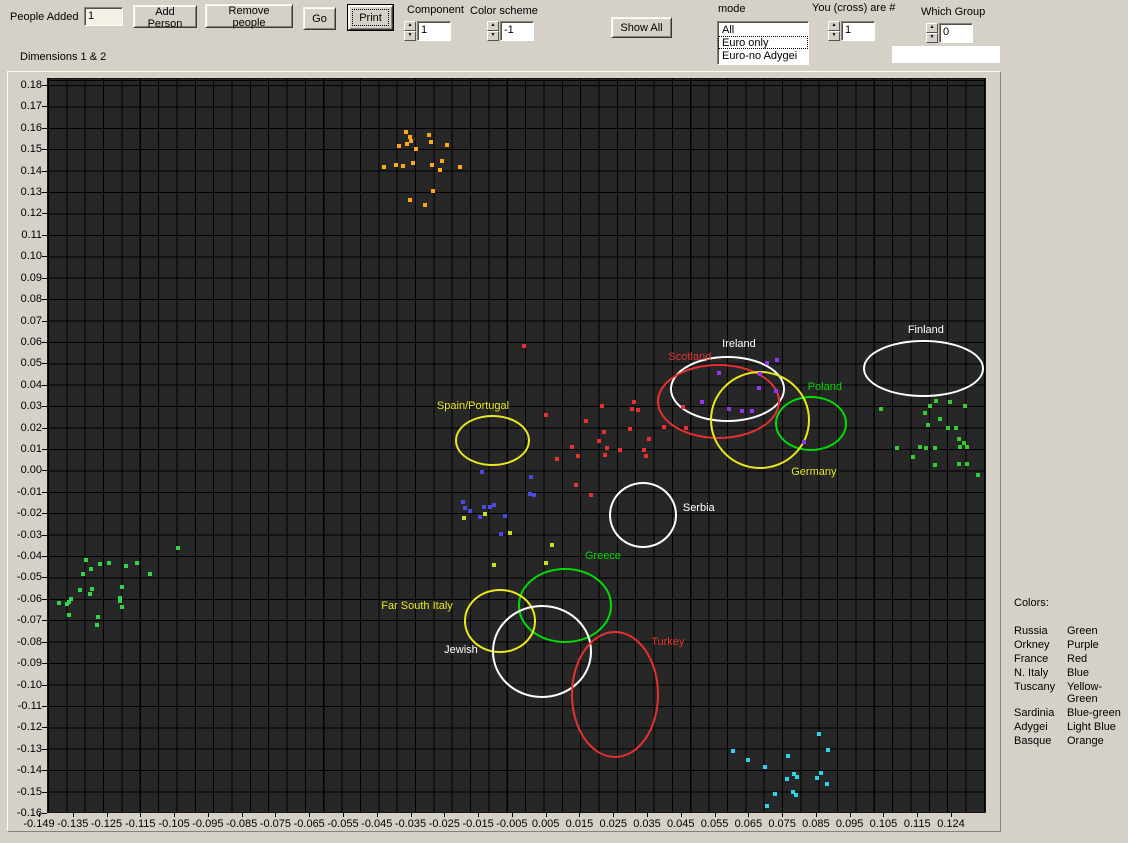  What do you see at coordinates (493, 26) in the screenshot?
I see `color-scheme-up-arrow-icon: ▲` at bounding box center [493, 26].